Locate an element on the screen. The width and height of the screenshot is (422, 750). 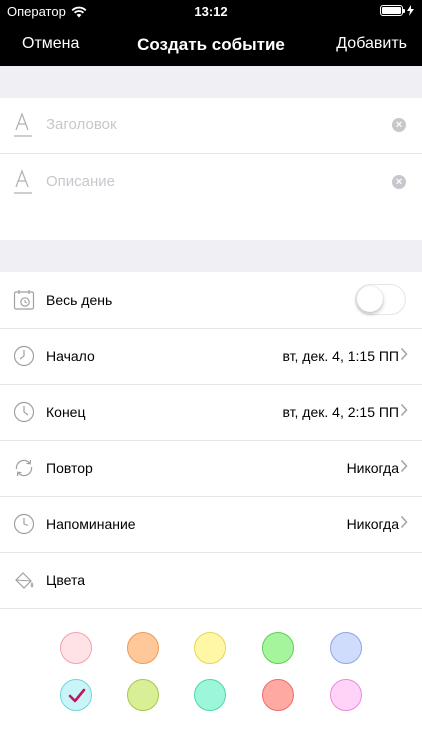
clock-end-icon is located at coordinates (24, 412).